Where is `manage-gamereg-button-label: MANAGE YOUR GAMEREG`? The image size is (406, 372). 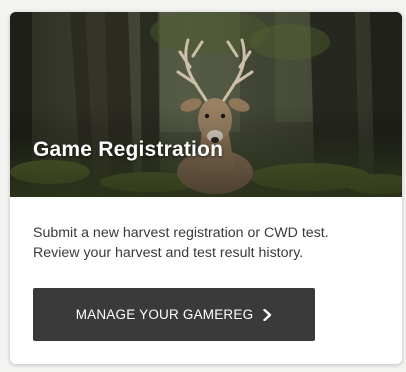 manage-gamereg-button-label: MANAGE YOUR GAMEREG is located at coordinates (164, 314).